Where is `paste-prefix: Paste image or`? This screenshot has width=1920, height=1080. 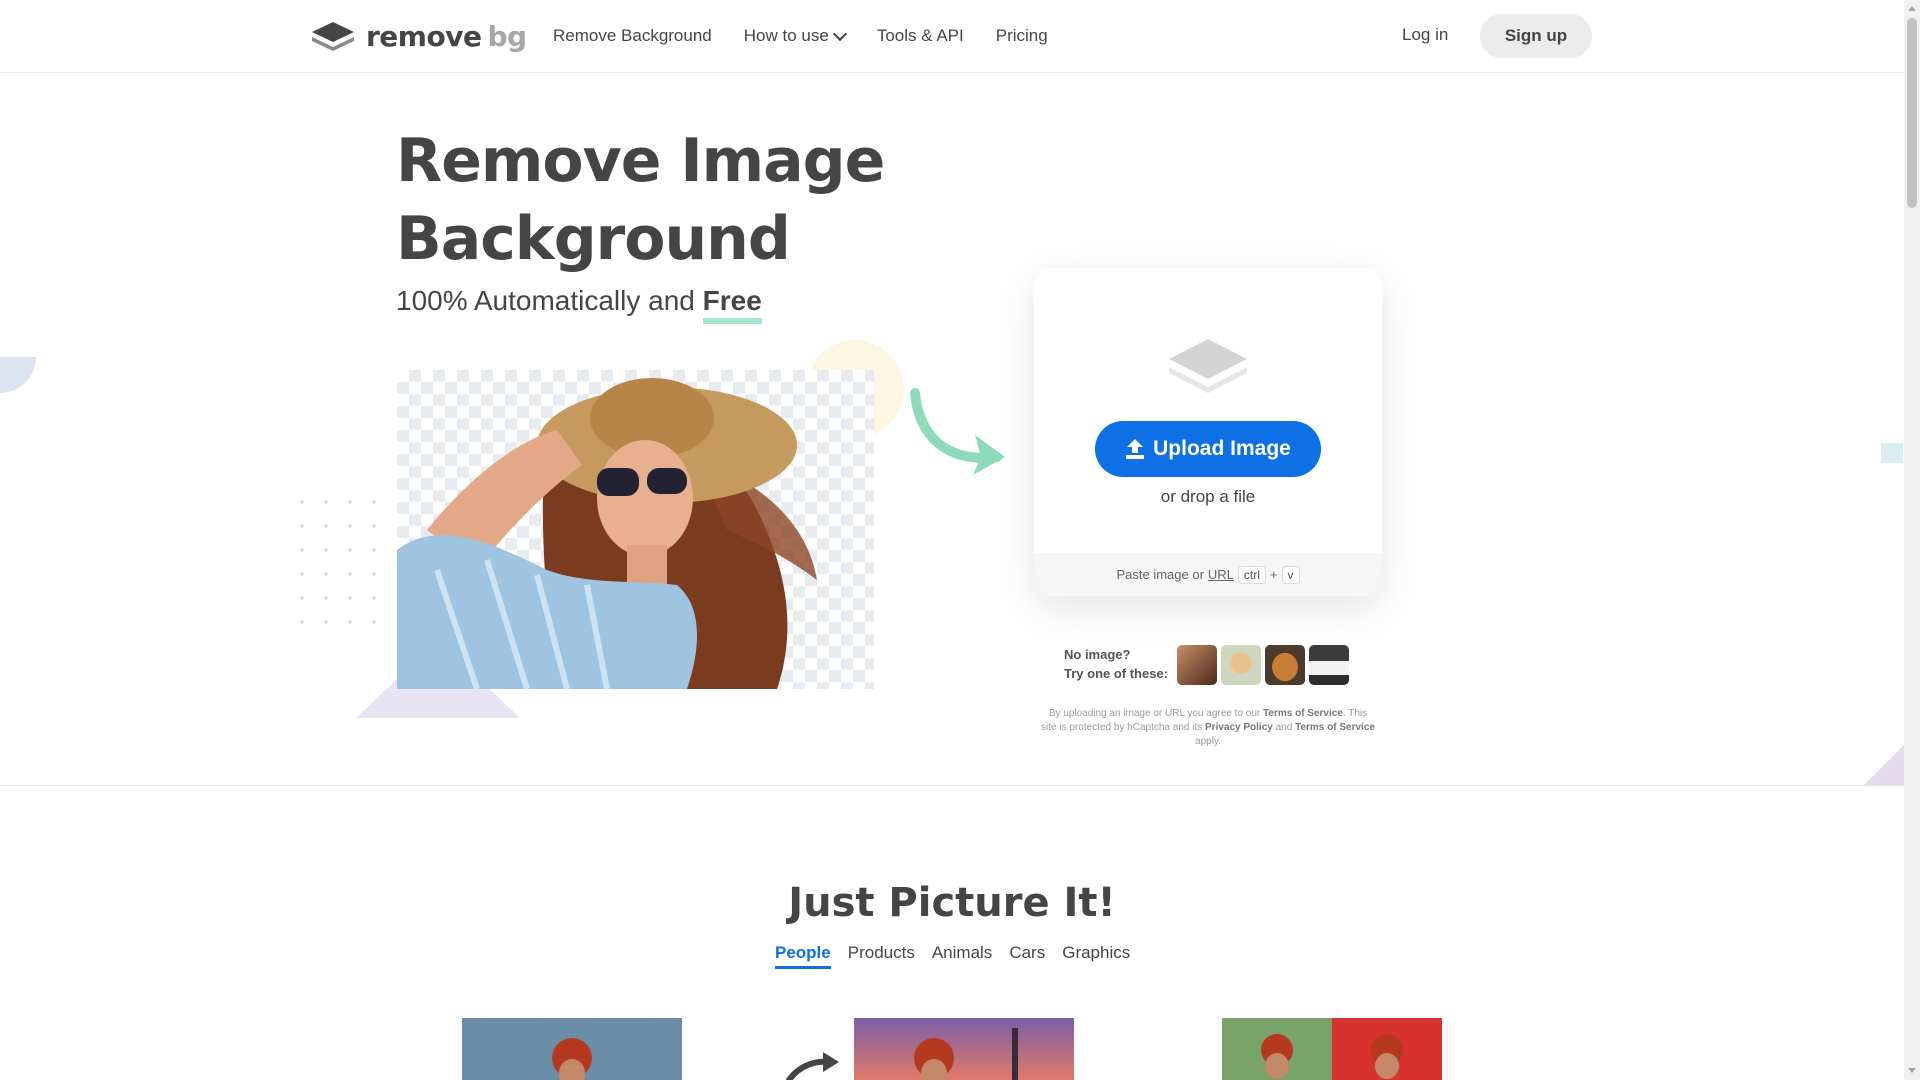
paste-prefix: Paste image or is located at coordinates (1160, 574).